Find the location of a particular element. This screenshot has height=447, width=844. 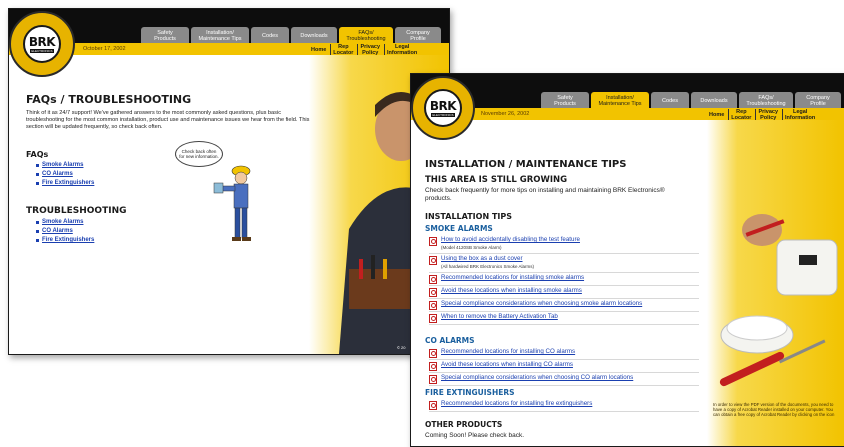

date-text: November 26, 2002 is located at coordinates (505, 114).